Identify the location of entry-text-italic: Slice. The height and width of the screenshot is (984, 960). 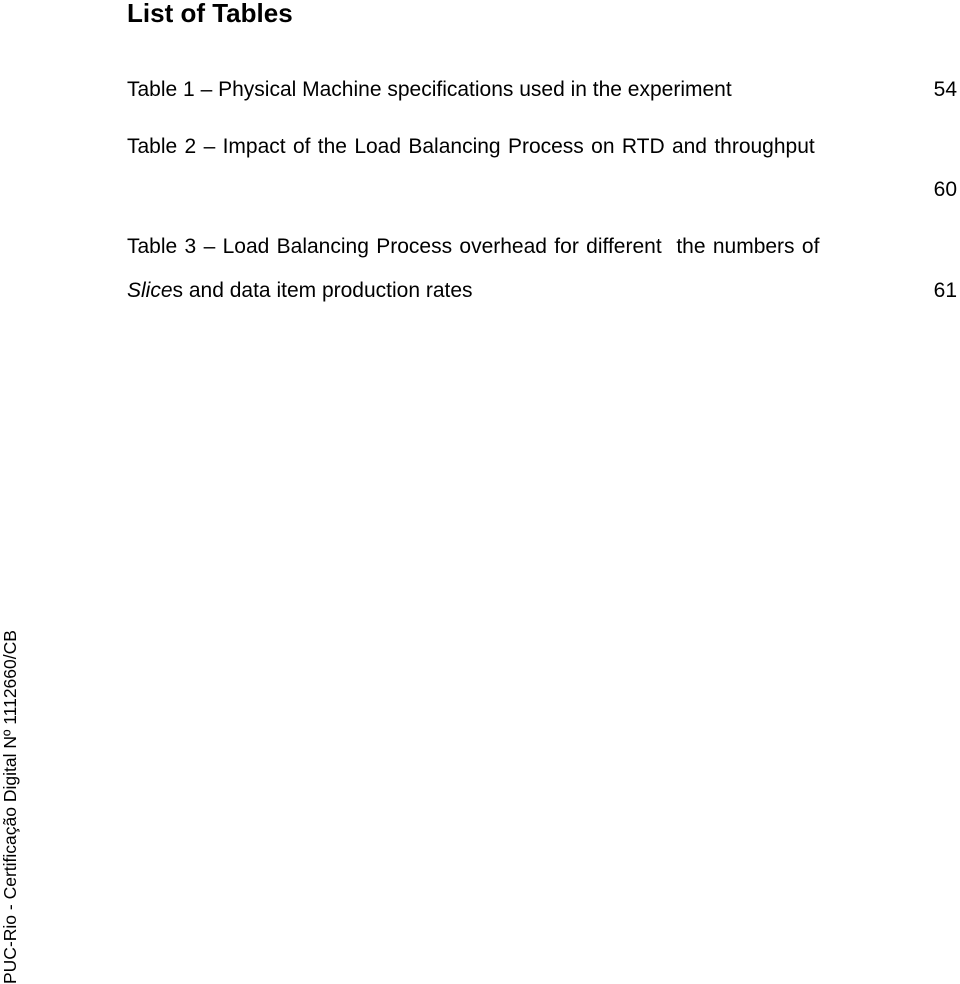
(150, 290).